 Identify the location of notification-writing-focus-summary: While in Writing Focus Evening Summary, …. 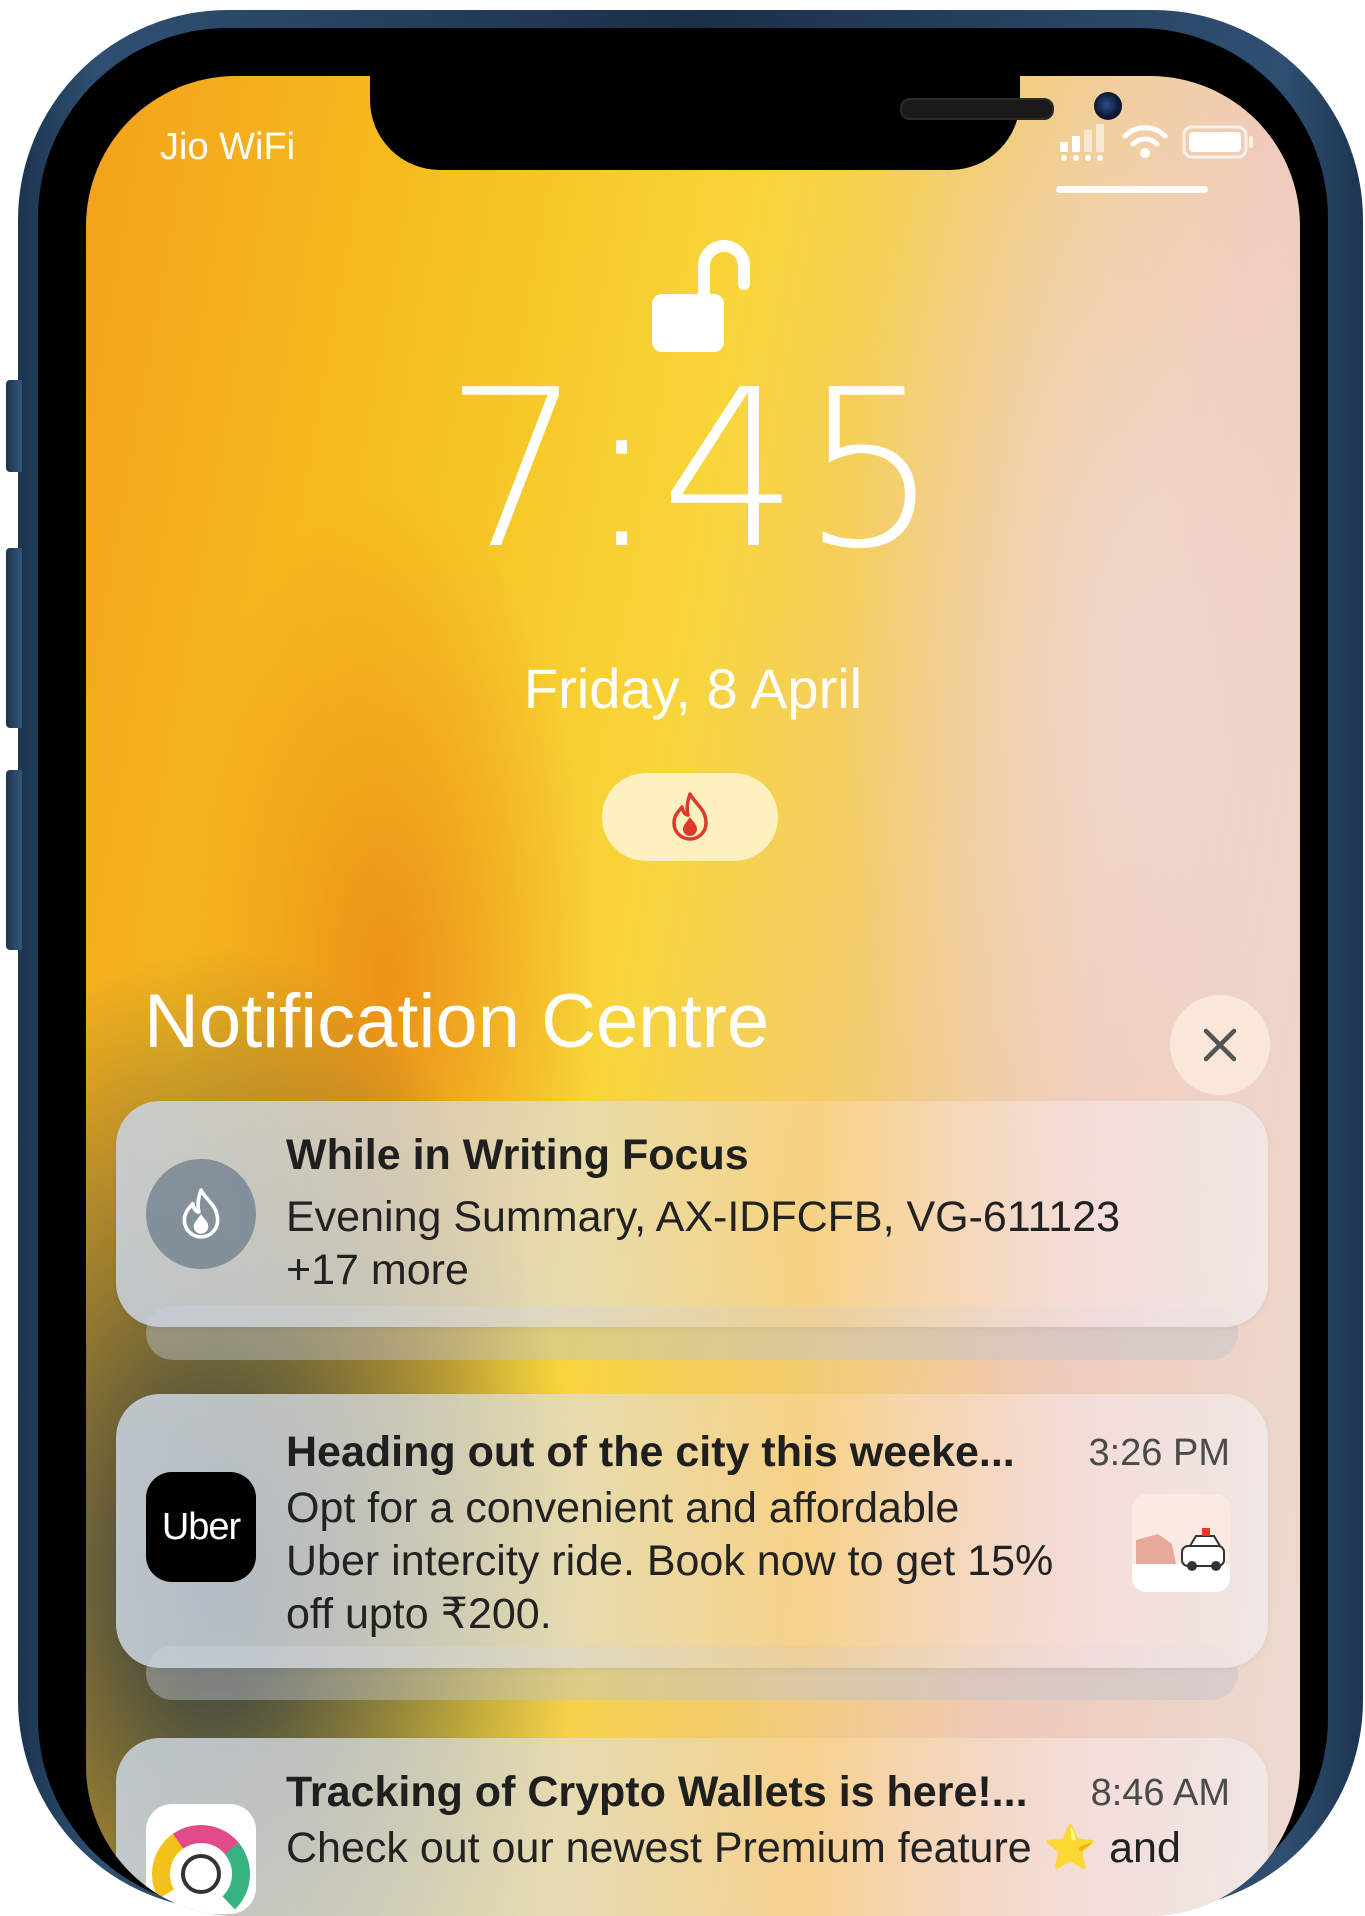
(692, 1214).